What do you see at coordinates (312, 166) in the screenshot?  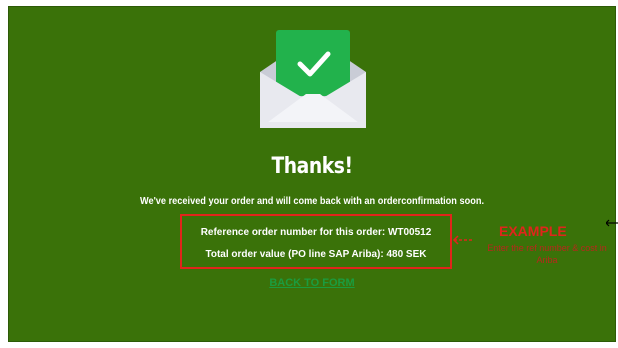 I see `page-title: Thanks!` at bounding box center [312, 166].